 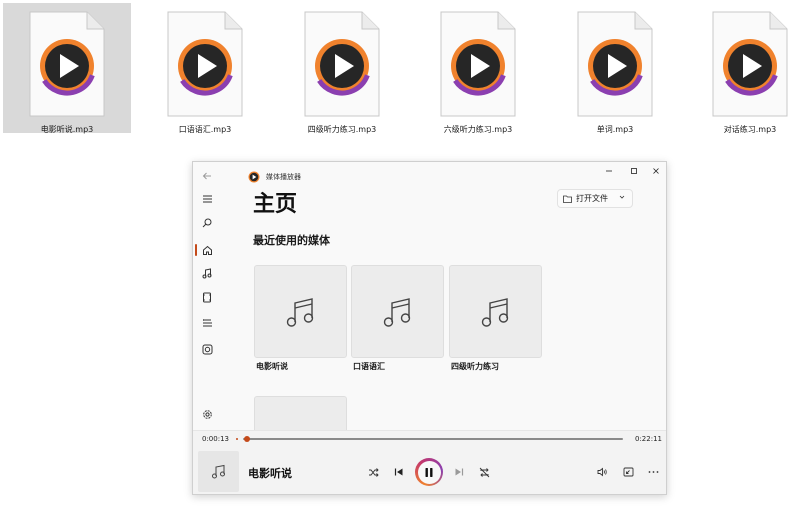 What do you see at coordinates (567, 199) in the screenshot?
I see `folder-icon` at bounding box center [567, 199].